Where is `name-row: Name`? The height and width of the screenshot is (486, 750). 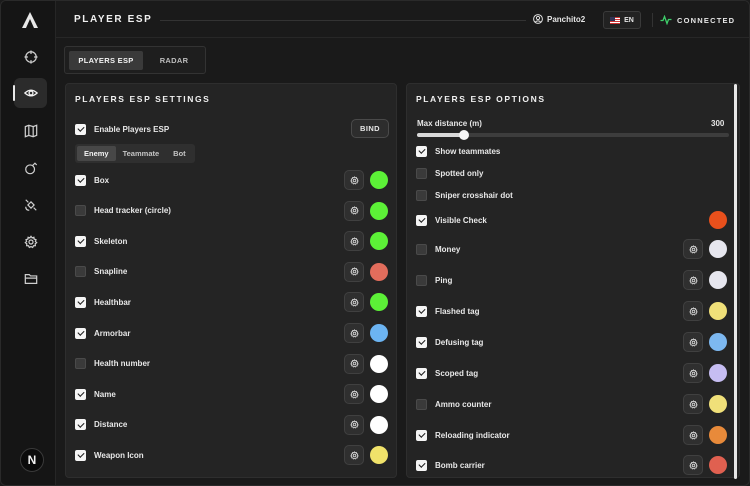
name-row: Name is located at coordinates (95, 394).